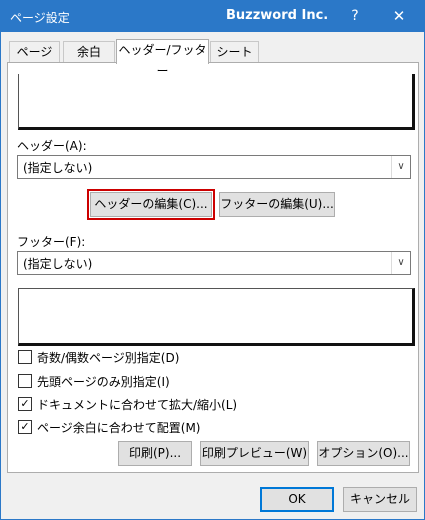 Image resolution: width=425 pixels, height=520 pixels. What do you see at coordinates (297, 499) in the screenshot?
I see `ok-button: OK` at bounding box center [297, 499].